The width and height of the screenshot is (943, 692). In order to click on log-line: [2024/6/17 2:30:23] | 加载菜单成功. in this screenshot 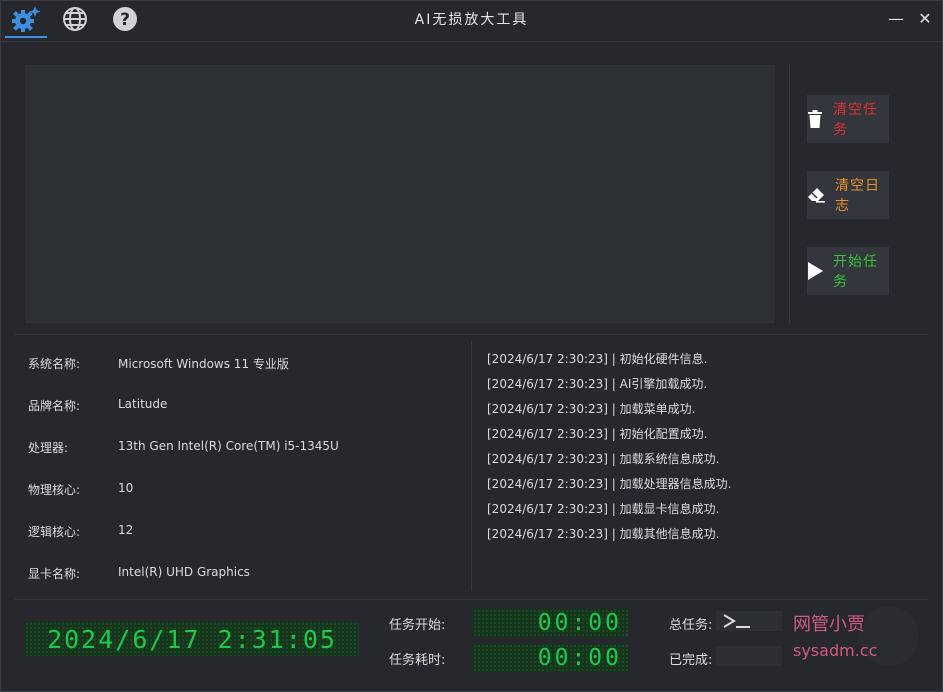, I will do `click(591, 409)`.